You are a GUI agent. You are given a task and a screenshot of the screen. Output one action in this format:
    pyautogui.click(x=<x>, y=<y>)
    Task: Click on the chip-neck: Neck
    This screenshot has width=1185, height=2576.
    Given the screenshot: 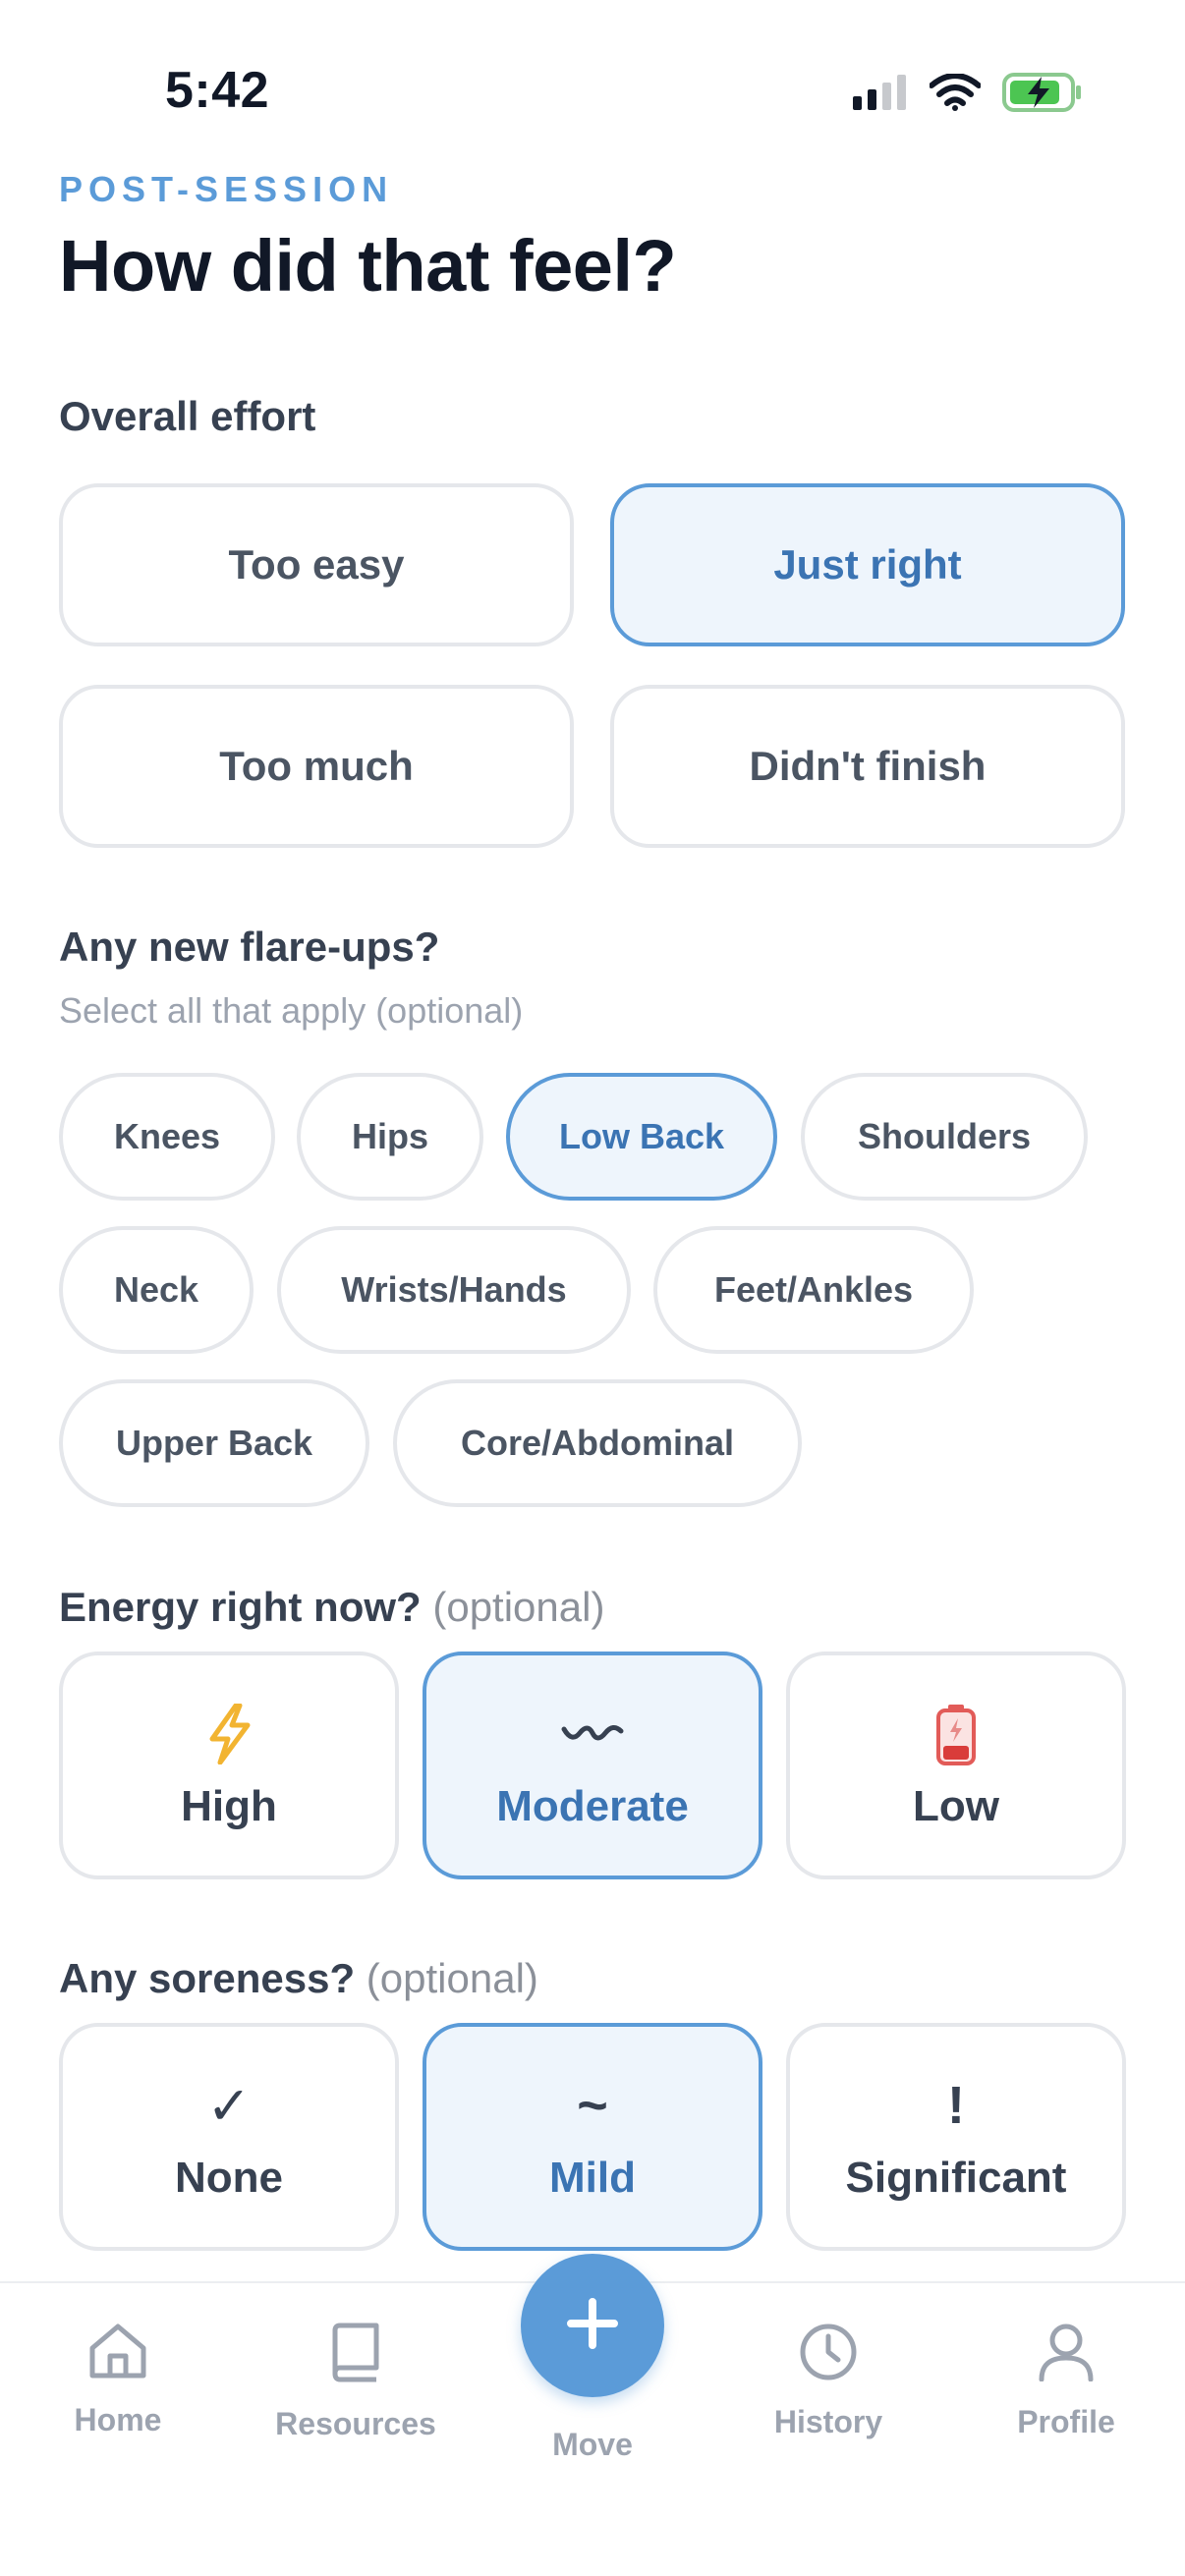 What is the action you would take?
    pyautogui.click(x=156, y=1290)
    